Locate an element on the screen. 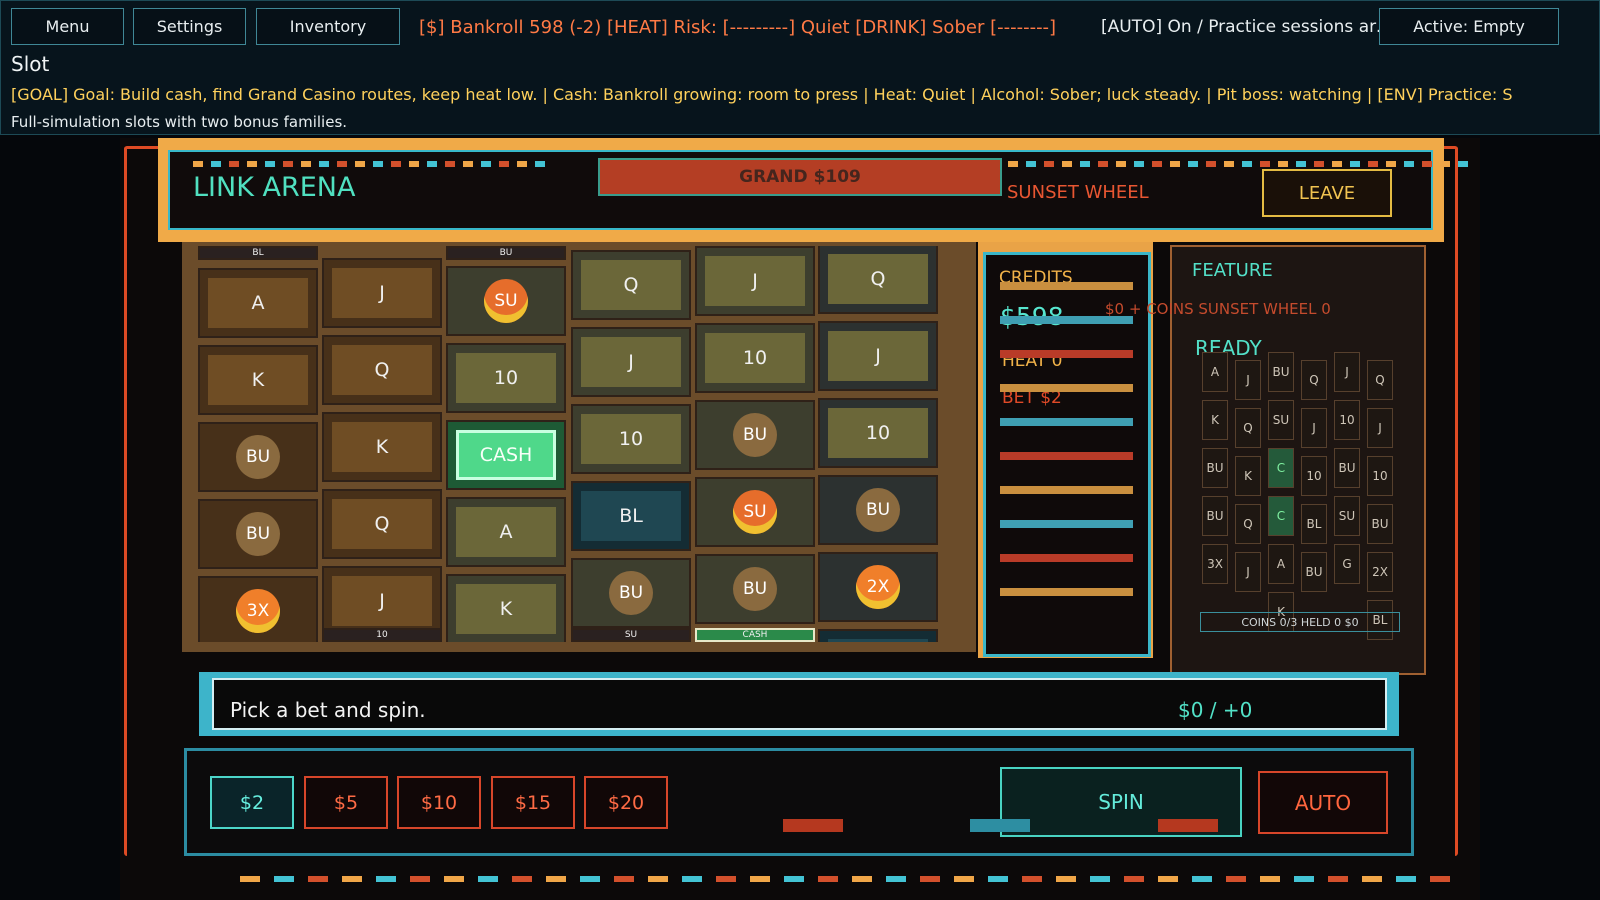  bet-button: $20 is located at coordinates (626, 802).